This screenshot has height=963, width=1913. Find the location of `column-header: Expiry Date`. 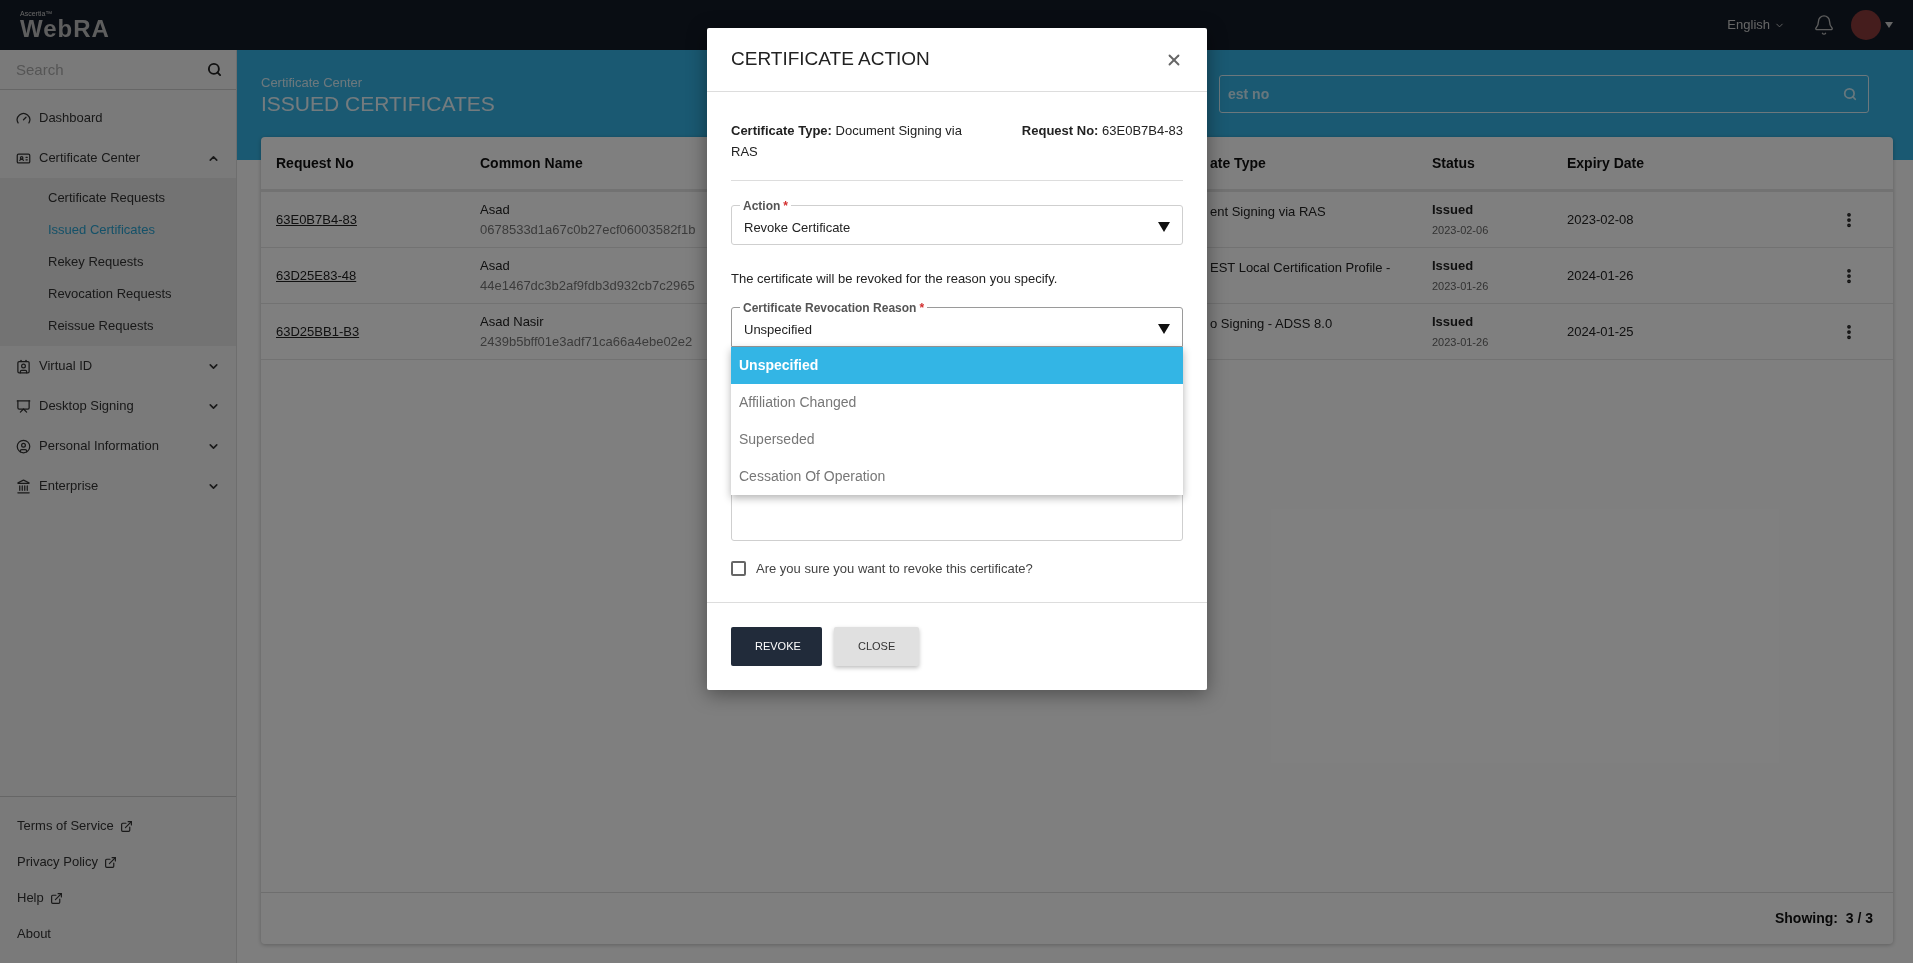

column-header: Expiry Date is located at coordinates (1606, 163).